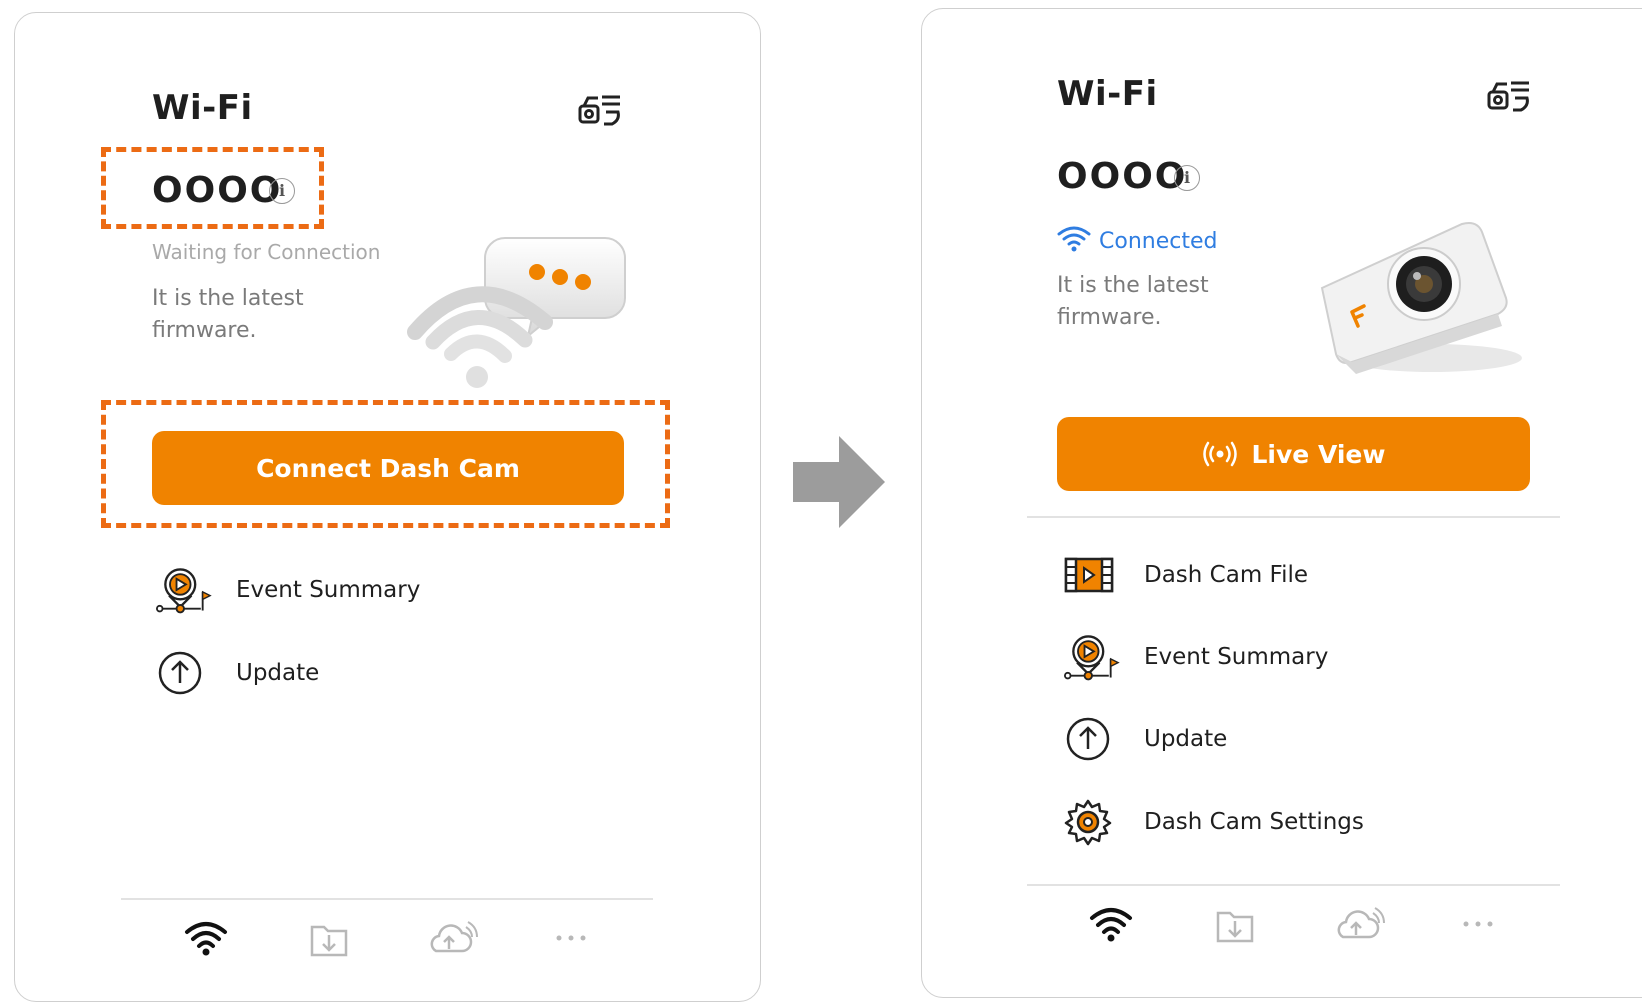  I want to click on live-view-button: Live View, so click(1293, 454).